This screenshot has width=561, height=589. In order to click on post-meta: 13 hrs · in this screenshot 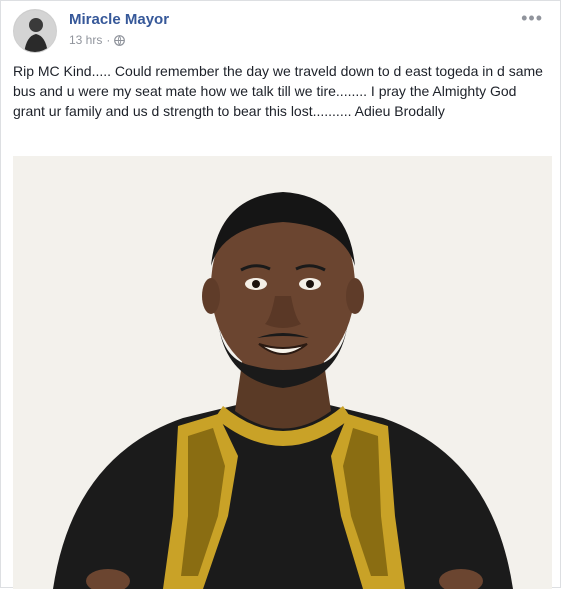, I will do `click(97, 40)`.